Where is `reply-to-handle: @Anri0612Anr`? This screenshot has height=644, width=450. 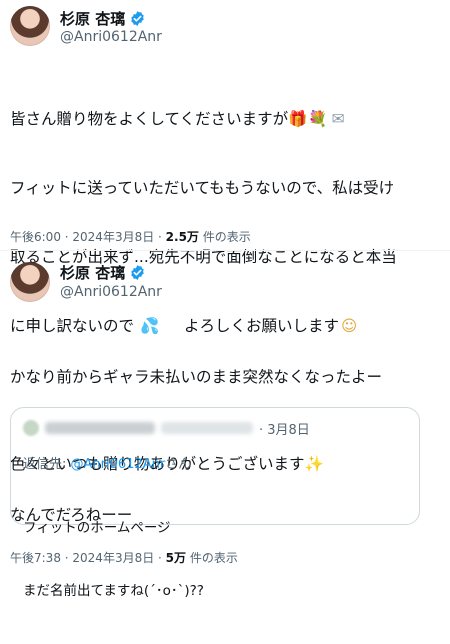
reply-to-handle: @Anri0612Anr is located at coordinates (118, 464).